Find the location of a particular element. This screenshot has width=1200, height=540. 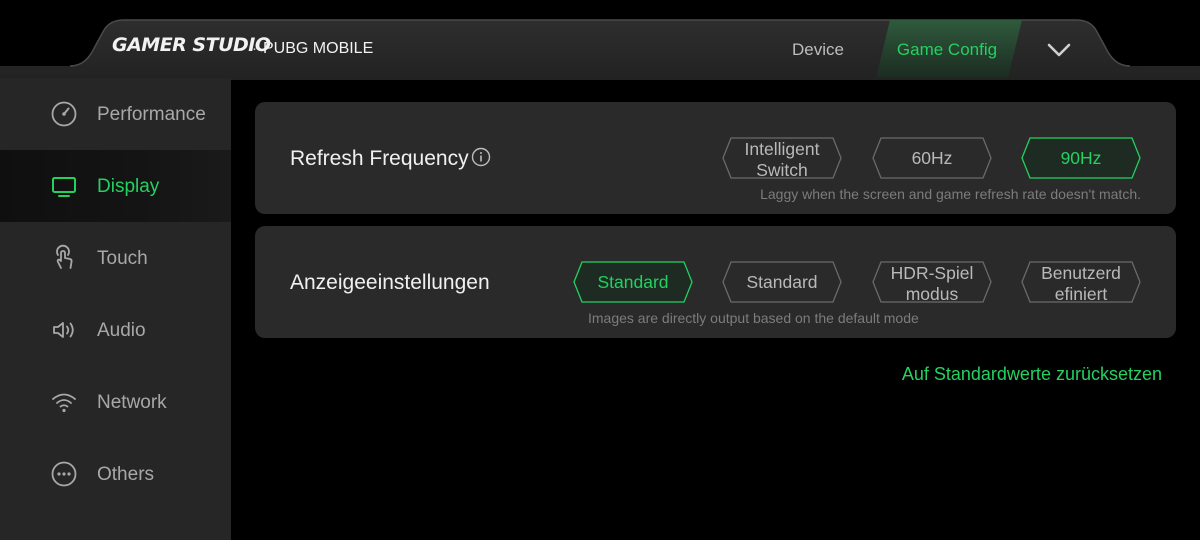

option-90hz: 90Hz is located at coordinates (1081, 158).